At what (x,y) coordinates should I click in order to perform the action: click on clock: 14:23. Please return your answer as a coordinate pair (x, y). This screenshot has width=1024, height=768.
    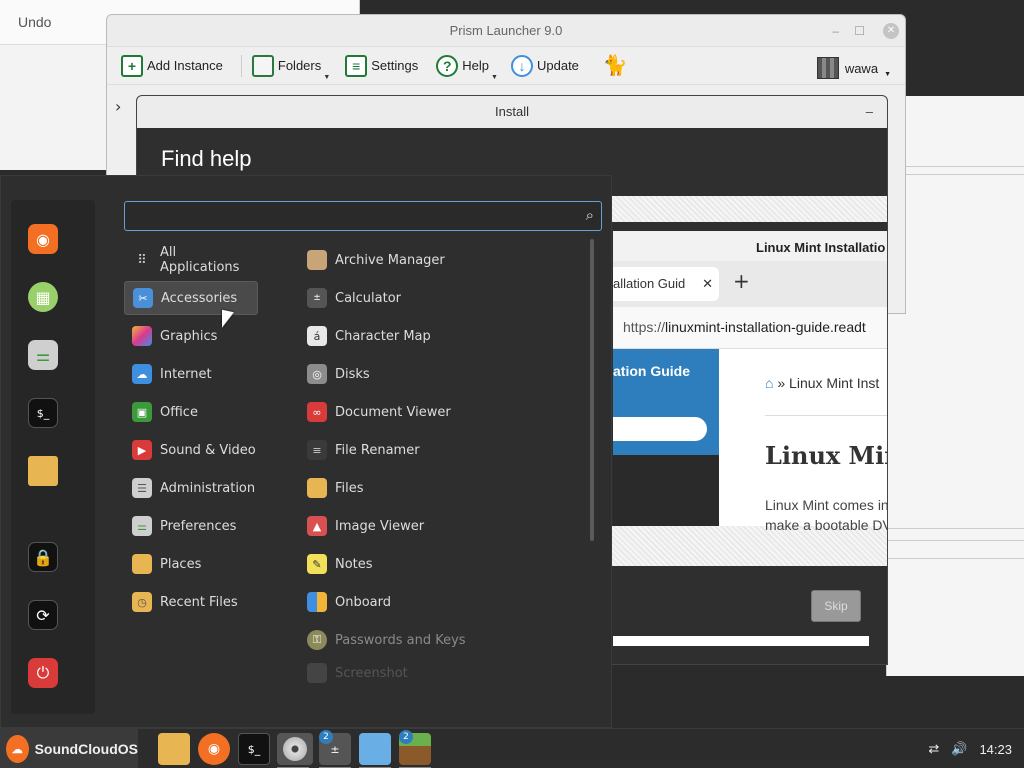
    Looking at the image, I should click on (995, 749).